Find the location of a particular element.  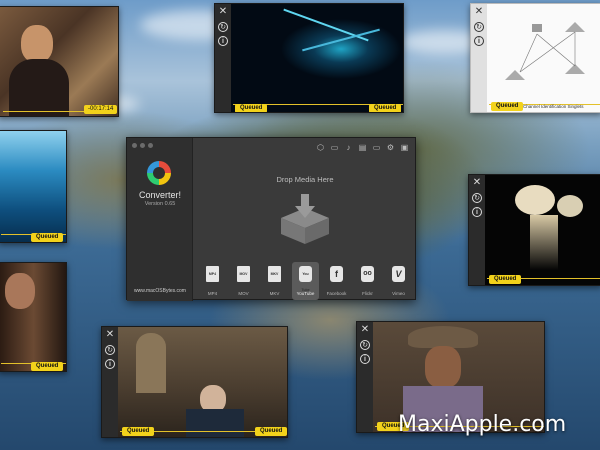

format-label: Vimeo is located at coordinates (398, 293).